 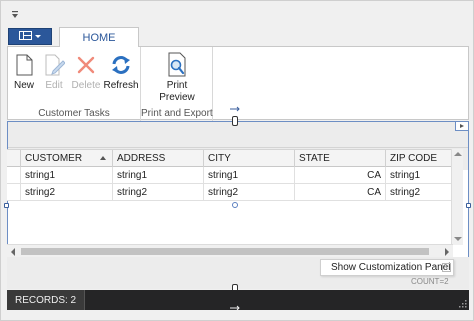 What do you see at coordinates (54, 85) in the screenshot?
I see `edit-button-label: Edit` at bounding box center [54, 85].